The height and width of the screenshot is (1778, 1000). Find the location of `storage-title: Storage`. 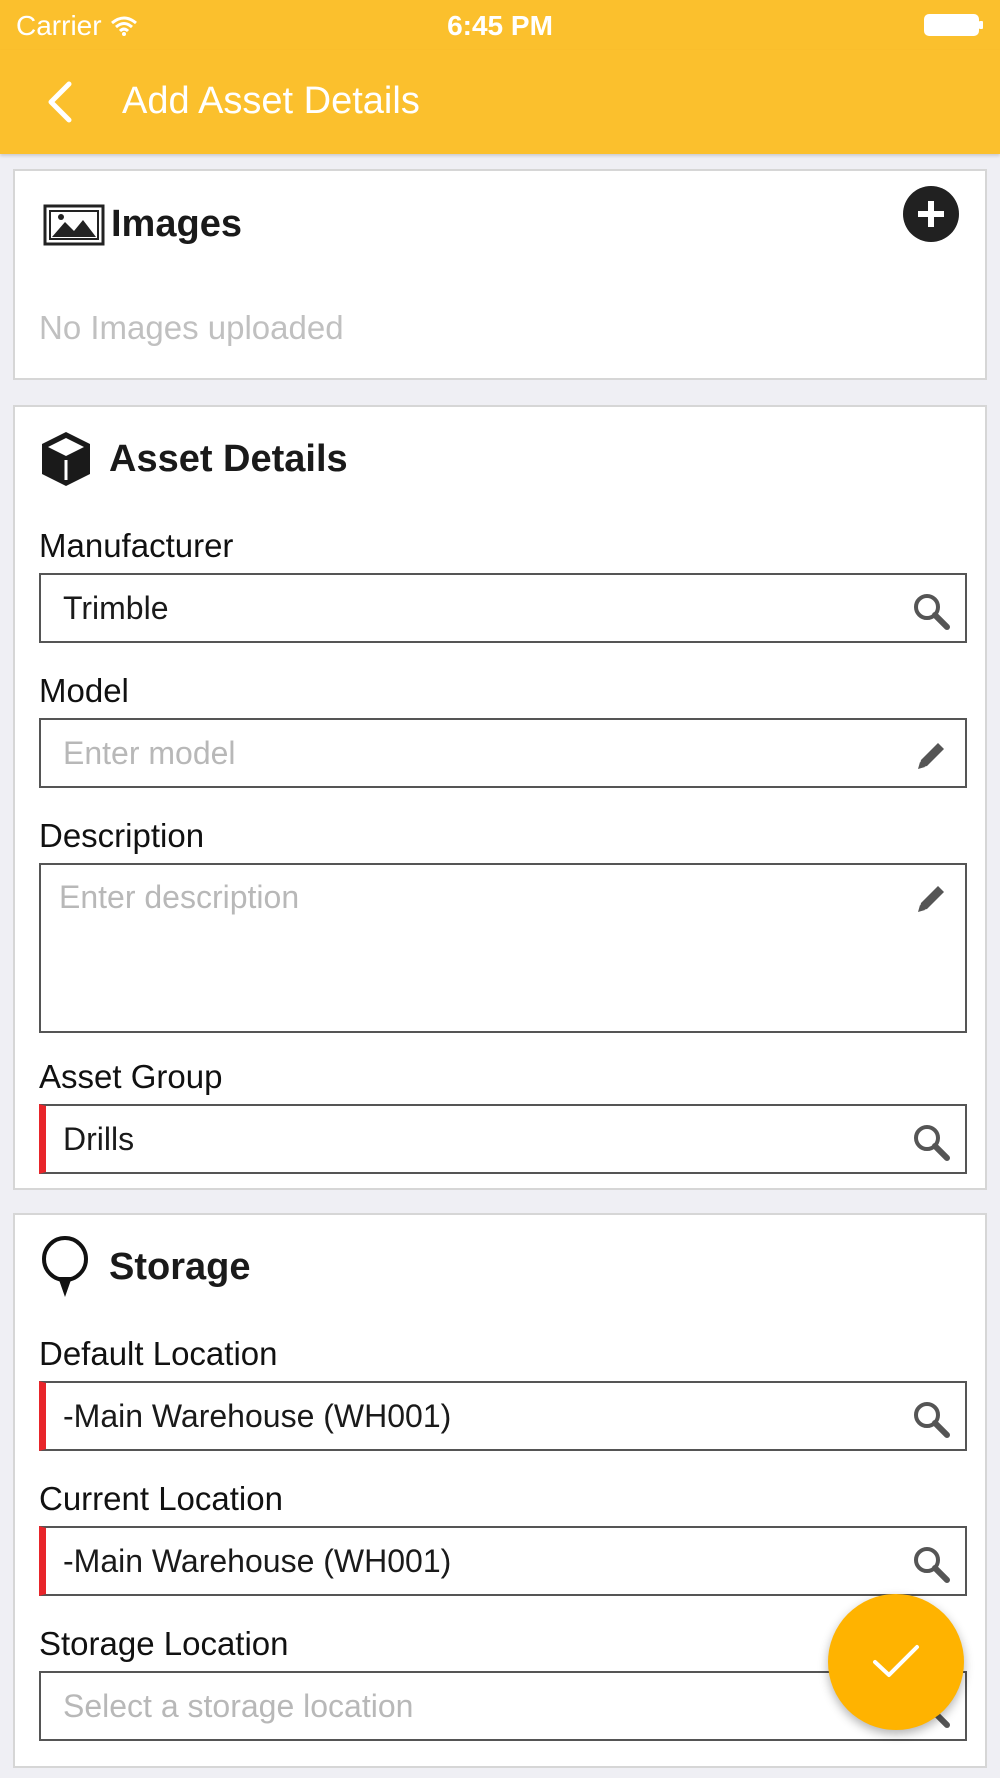

storage-title: Storage is located at coordinates (180, 1266).